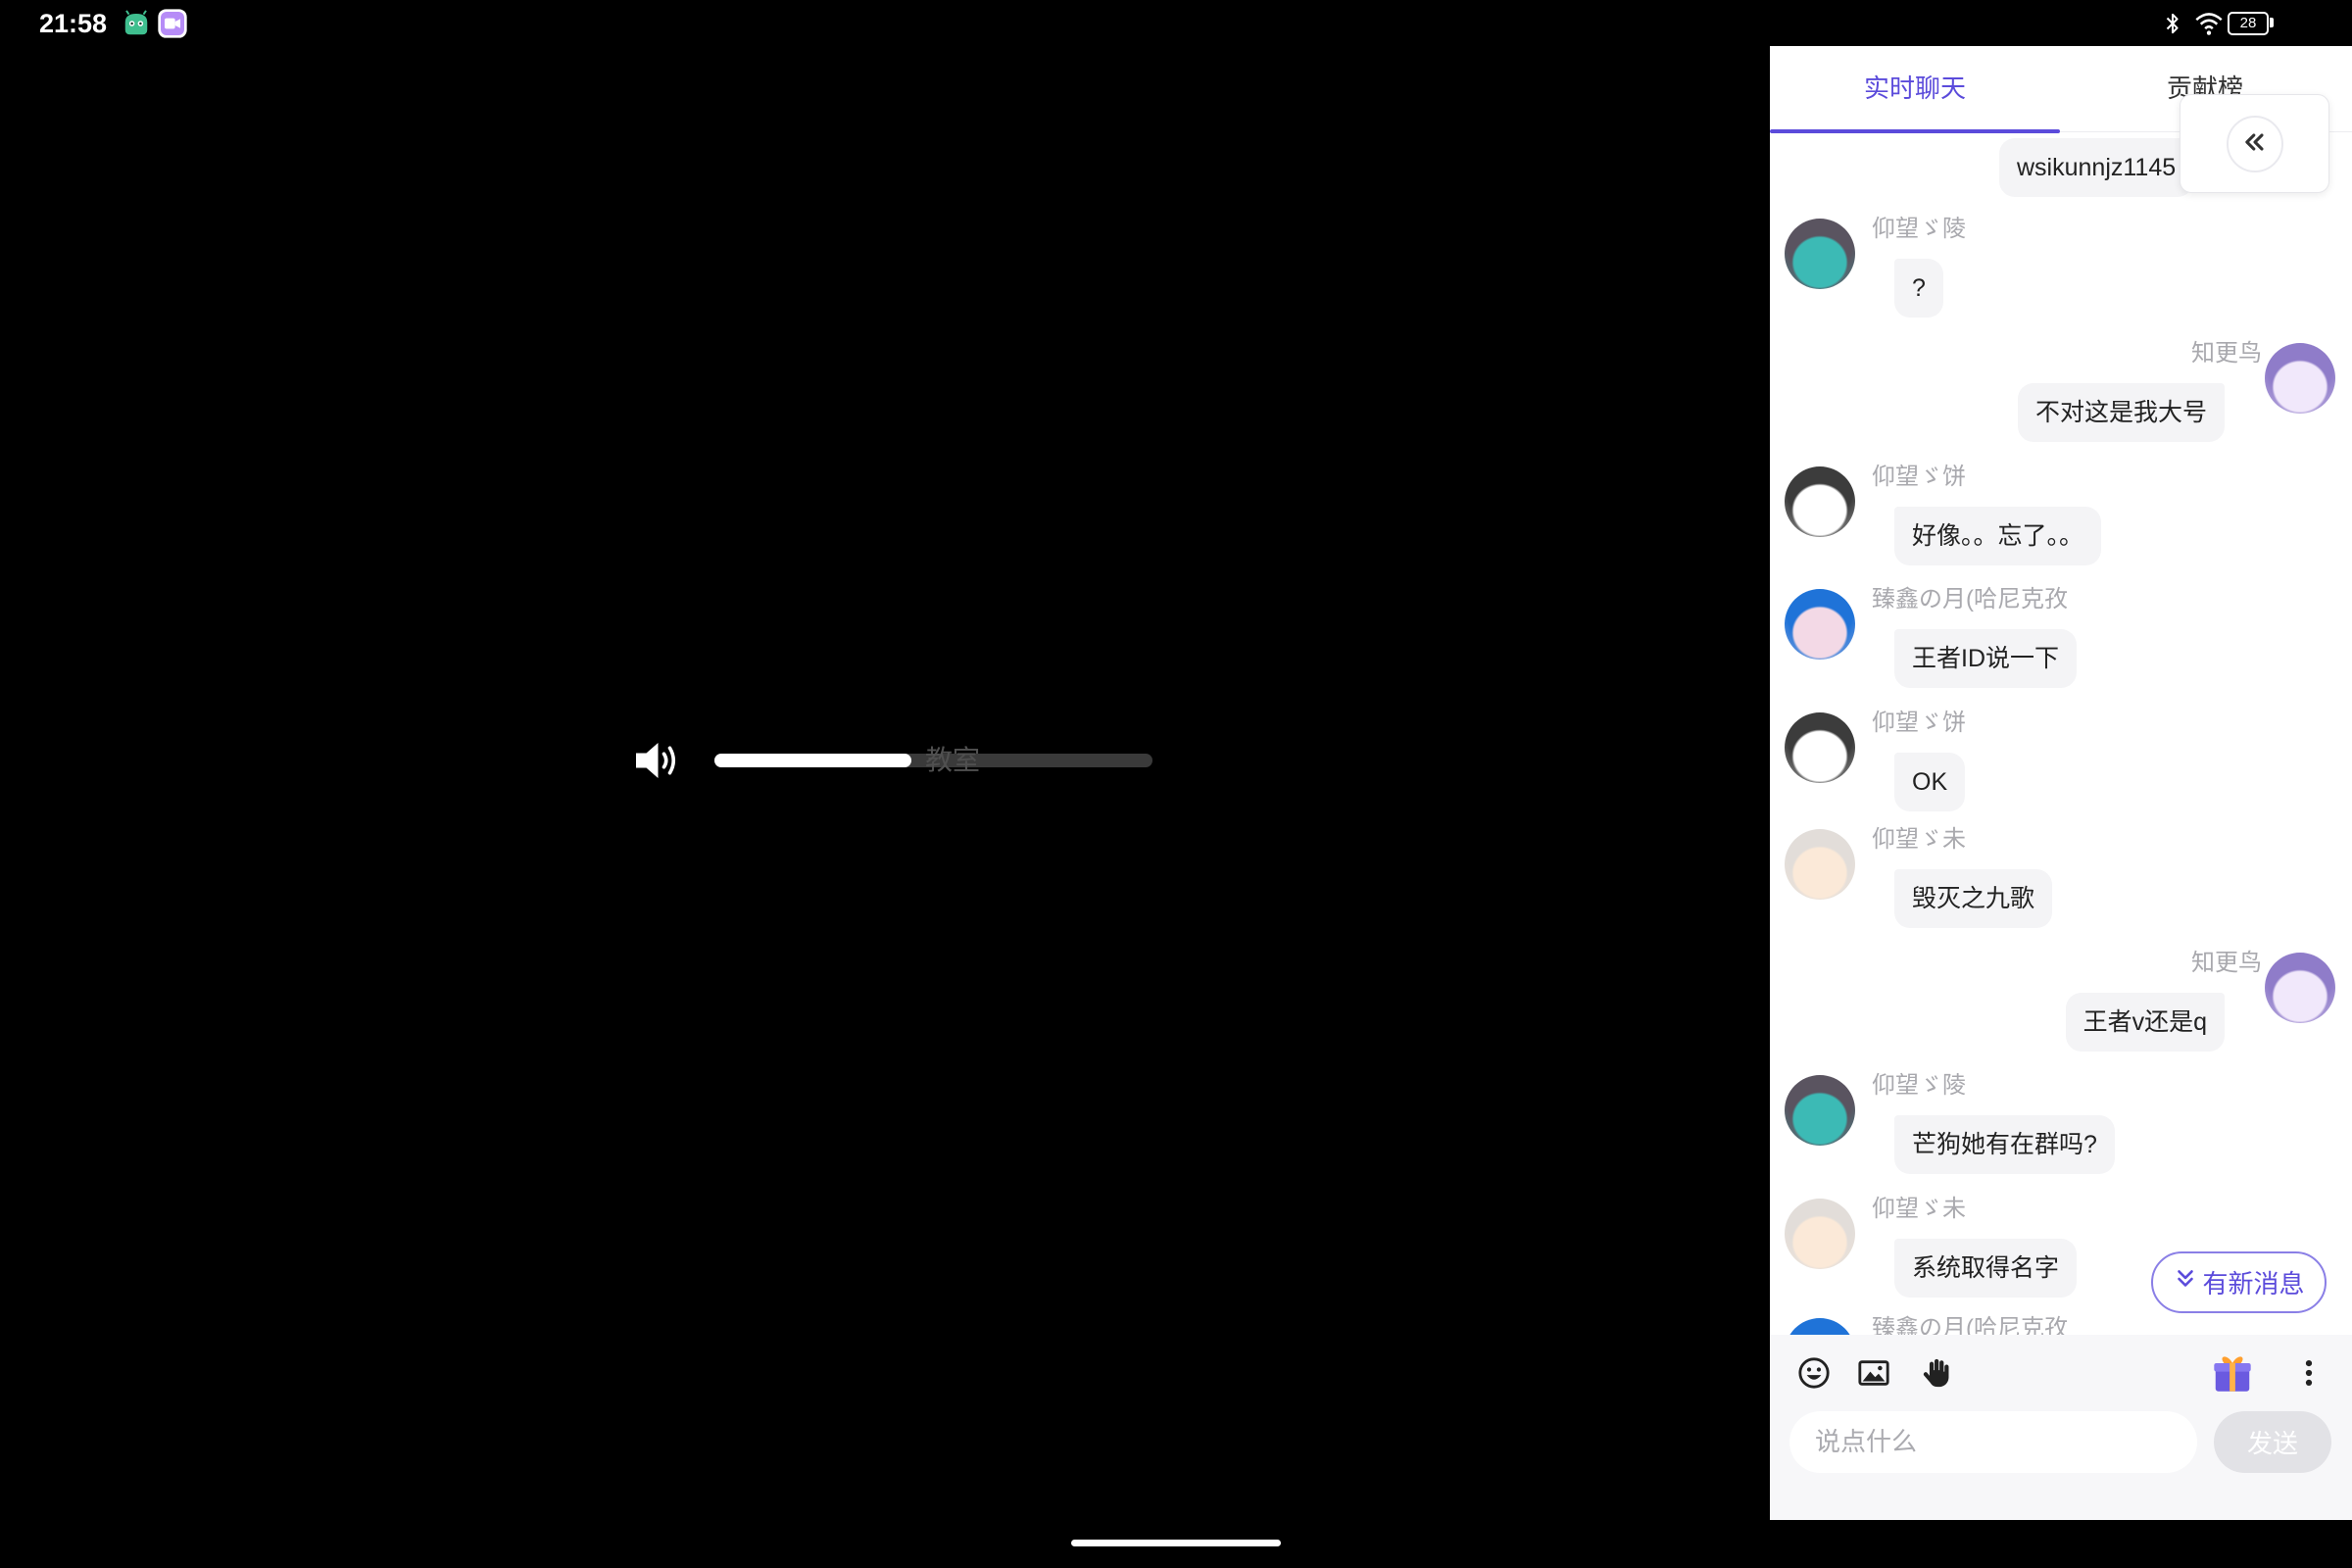  What do you see at coordinates (1176, 1543) in the screenshot?
I see `home-indicator` at bounding box center [1176, 1543].